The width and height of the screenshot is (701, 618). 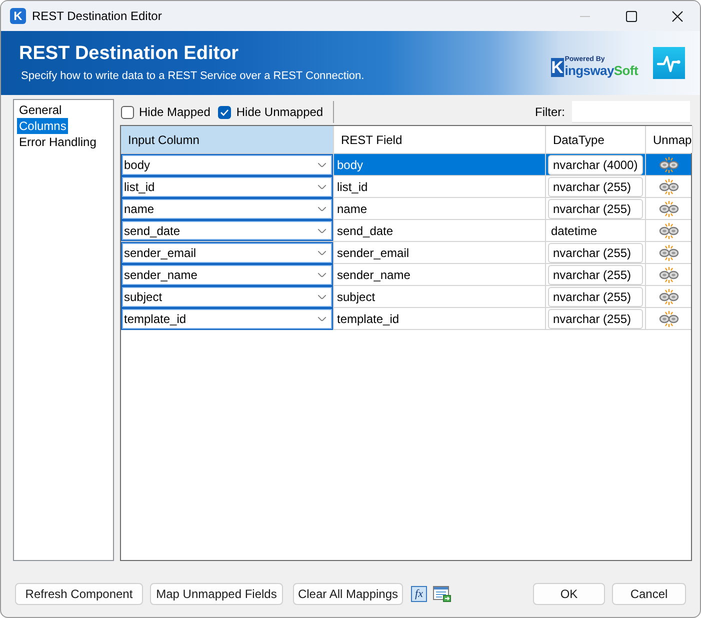 I want to click on input-column-dropdown: sender_name, so click(x=227, y=275).